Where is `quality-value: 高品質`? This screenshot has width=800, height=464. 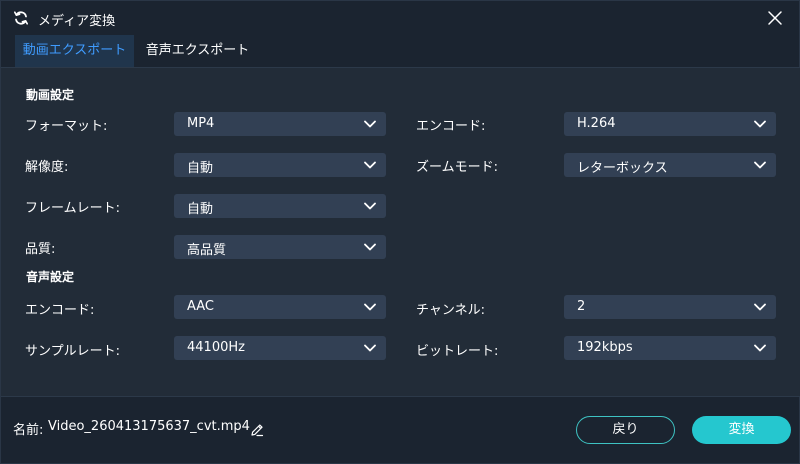 quality-value: 高品質 is located at coordinates (207, 250).